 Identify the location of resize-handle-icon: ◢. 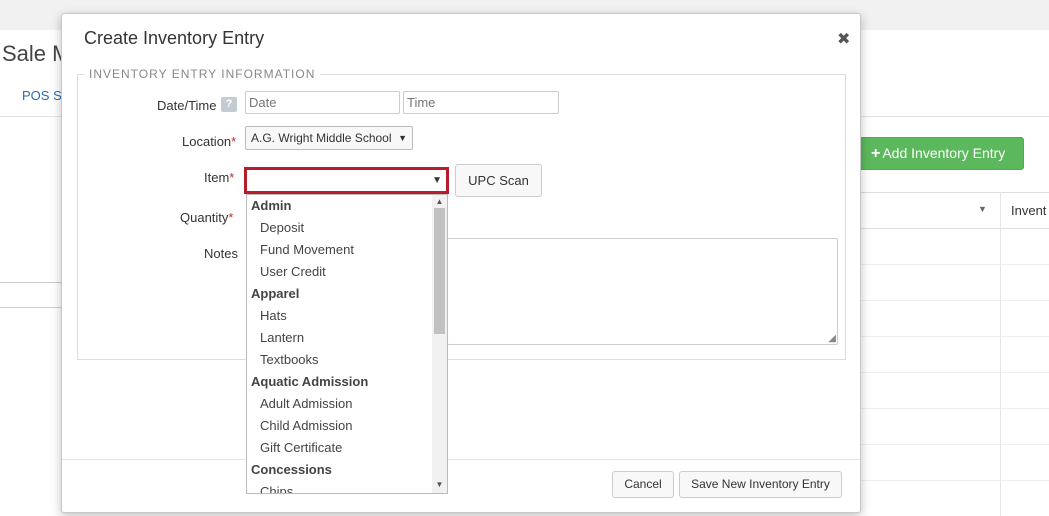
(832, 338).